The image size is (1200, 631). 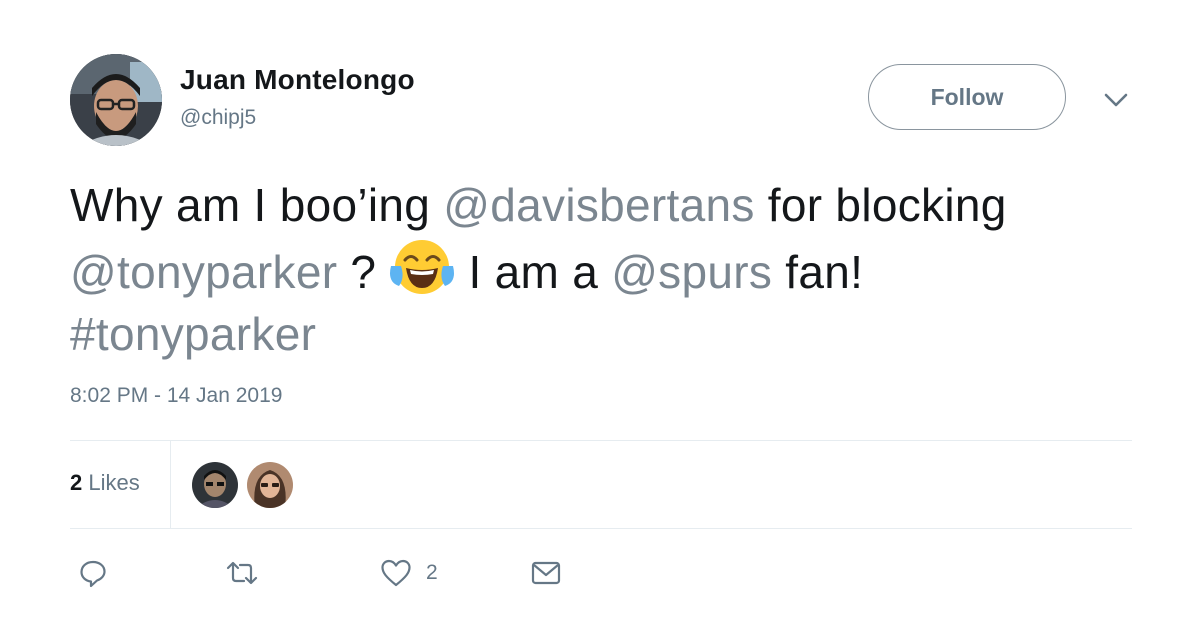 I want to click on stats-separator, so click(x=170, y=484).